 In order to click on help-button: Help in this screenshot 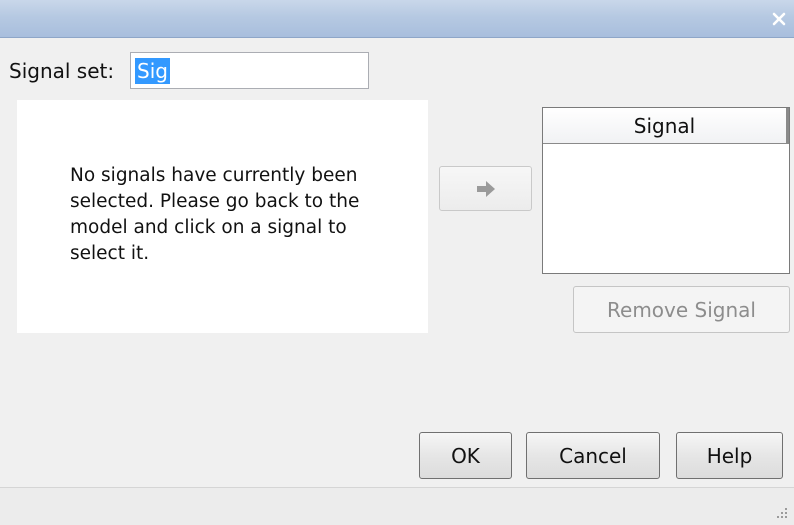, I will do `click(729, 455)`.